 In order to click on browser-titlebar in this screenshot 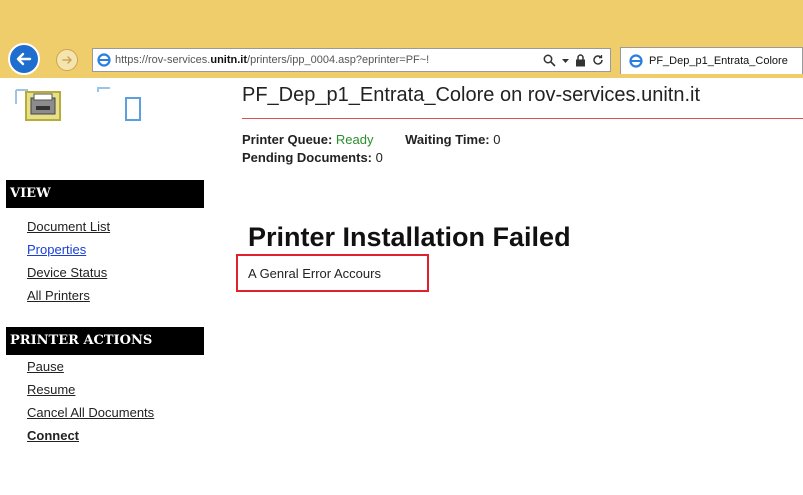, I will do `click(401, 20)`.